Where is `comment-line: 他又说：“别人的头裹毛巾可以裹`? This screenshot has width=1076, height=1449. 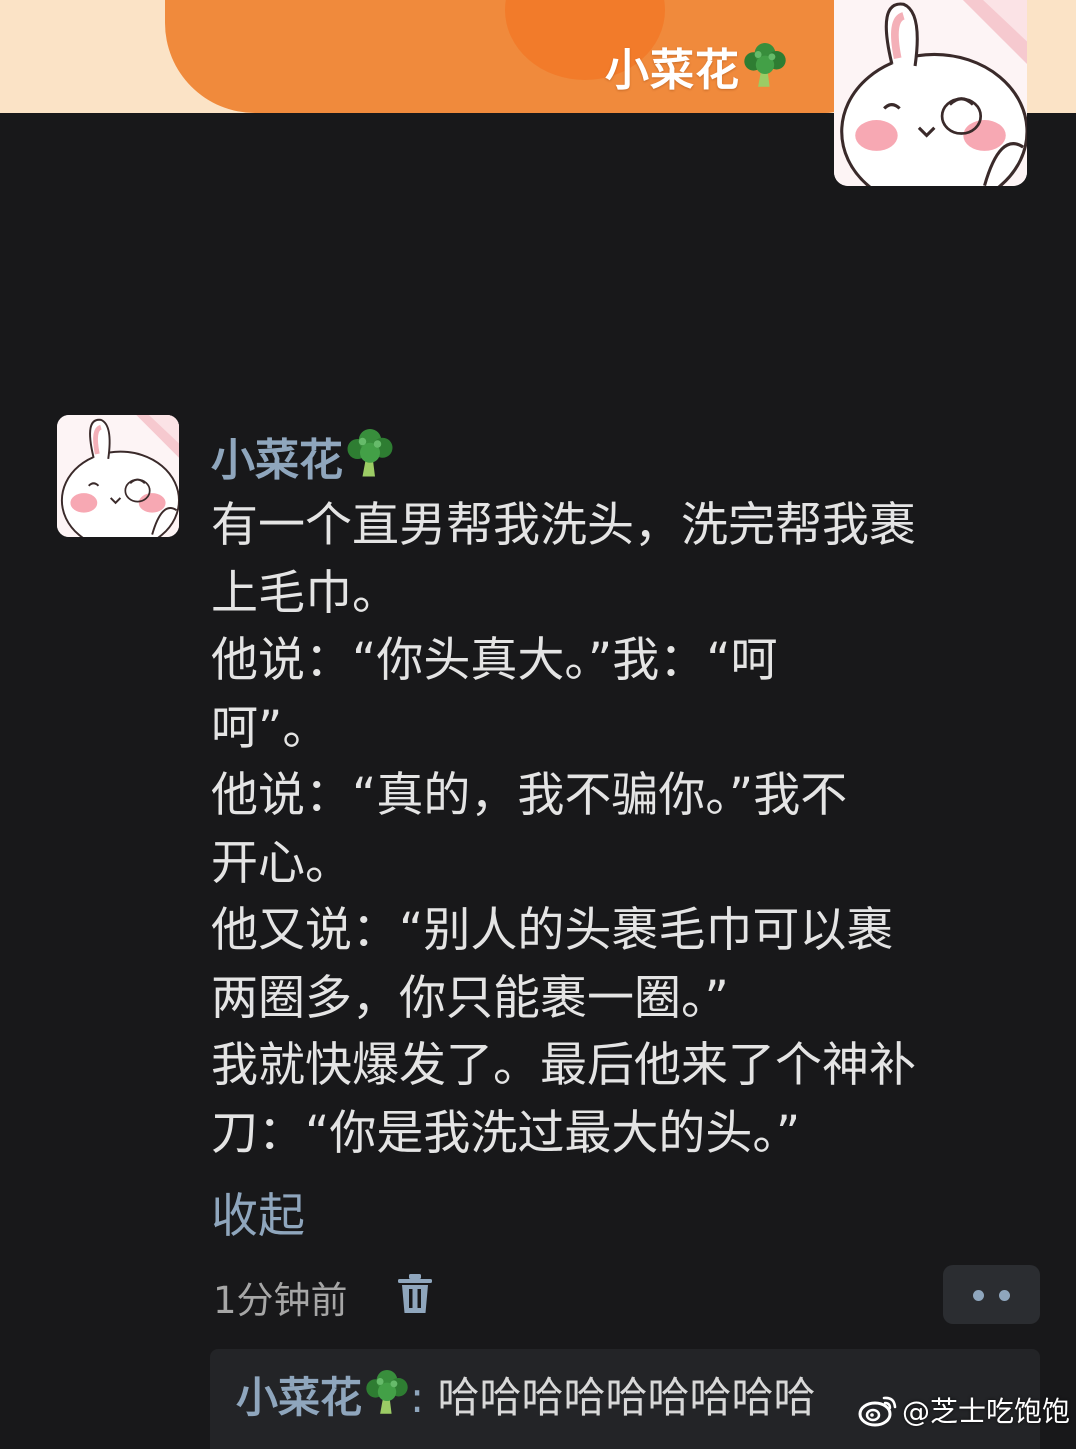 comment-line: 他又说：“别人的头裹毛巾可以裹 is located at coordinates (552, 930).